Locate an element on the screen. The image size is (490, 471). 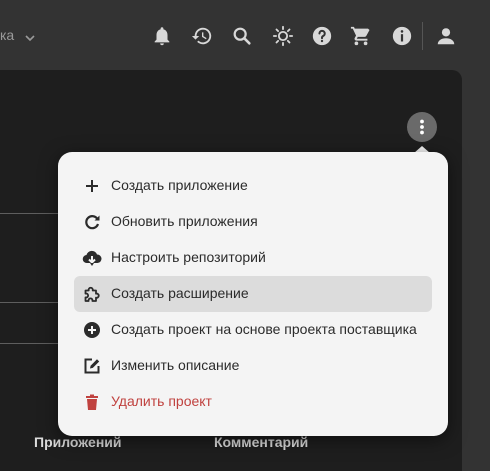
top-bar: ка is located at coordinates (245, 35).